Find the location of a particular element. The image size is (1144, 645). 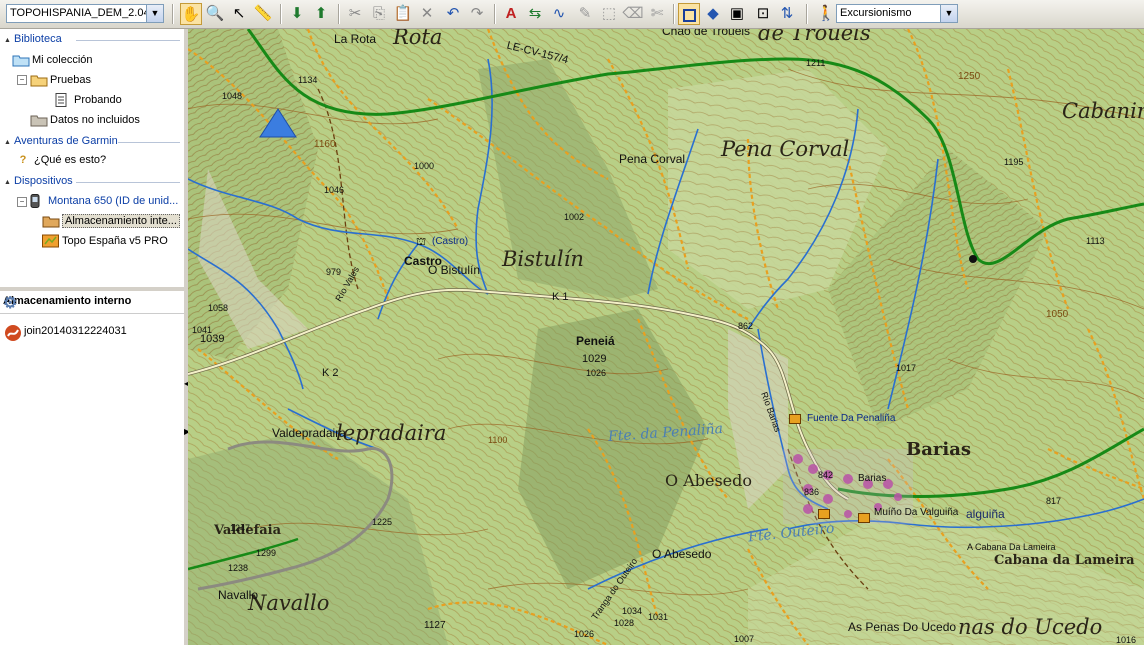

send-icon: ⬆ is located at coordinates (321, 14).